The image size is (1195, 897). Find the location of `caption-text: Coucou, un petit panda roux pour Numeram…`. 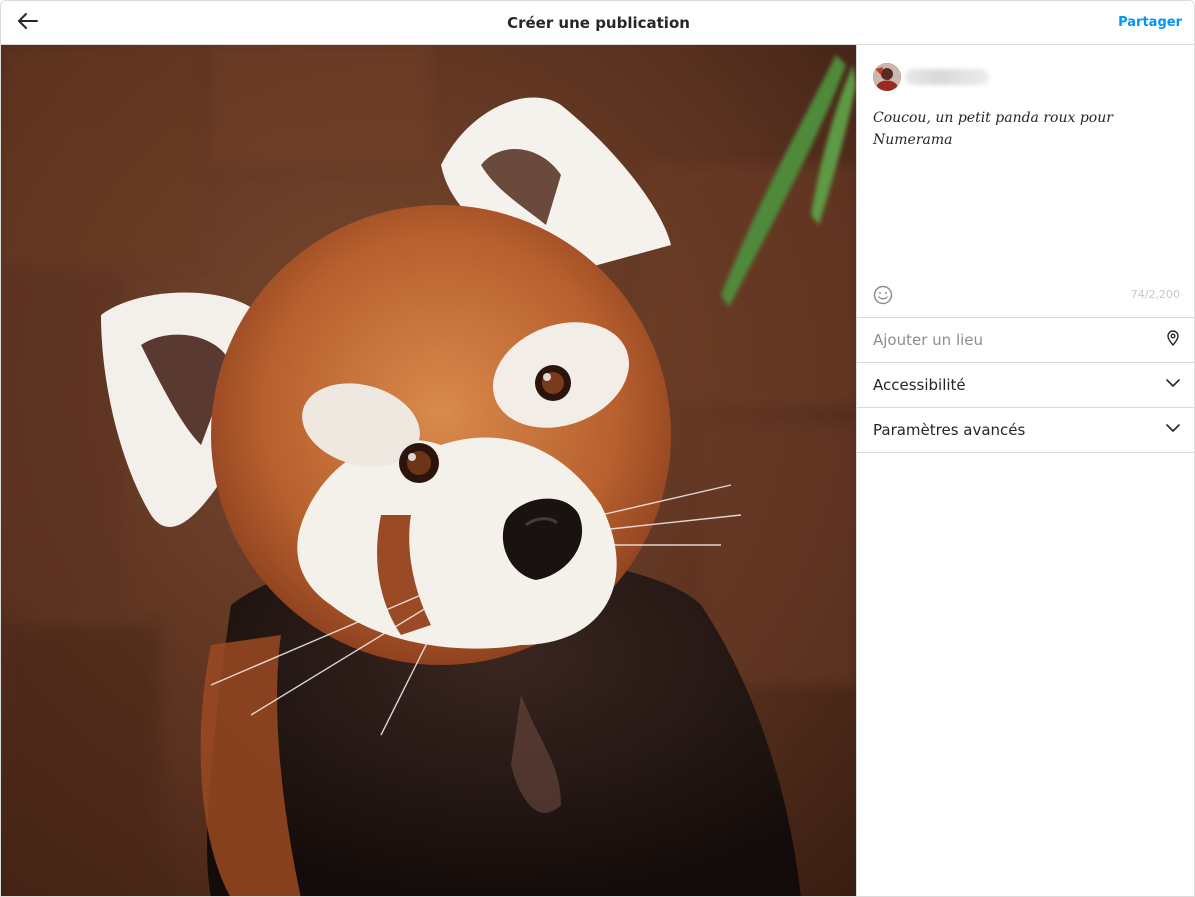

caption-text: Coucou, un petit panda roux pour Numeram… is located at coordinates (993, 129).